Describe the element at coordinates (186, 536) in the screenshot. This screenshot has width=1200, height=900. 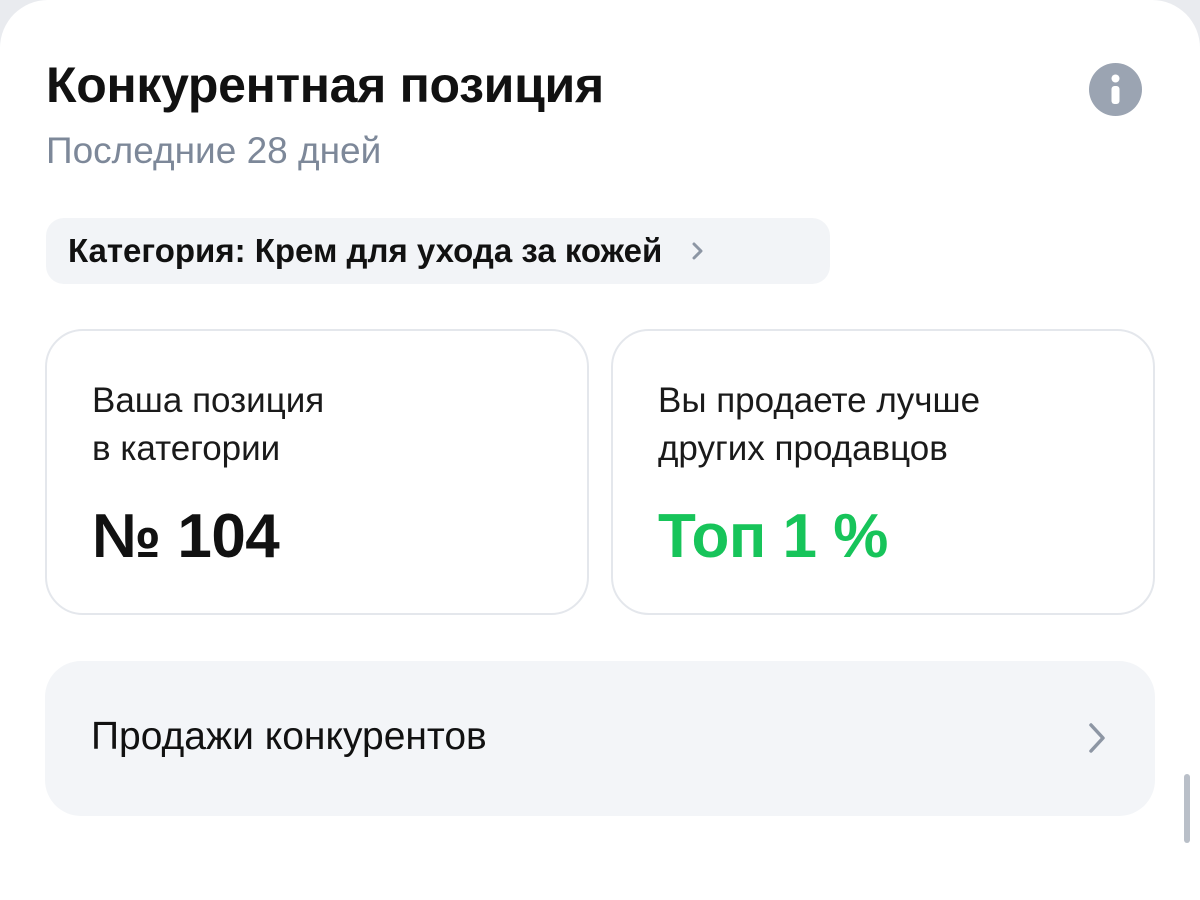
I see `category-position-value: № 104` at that location.